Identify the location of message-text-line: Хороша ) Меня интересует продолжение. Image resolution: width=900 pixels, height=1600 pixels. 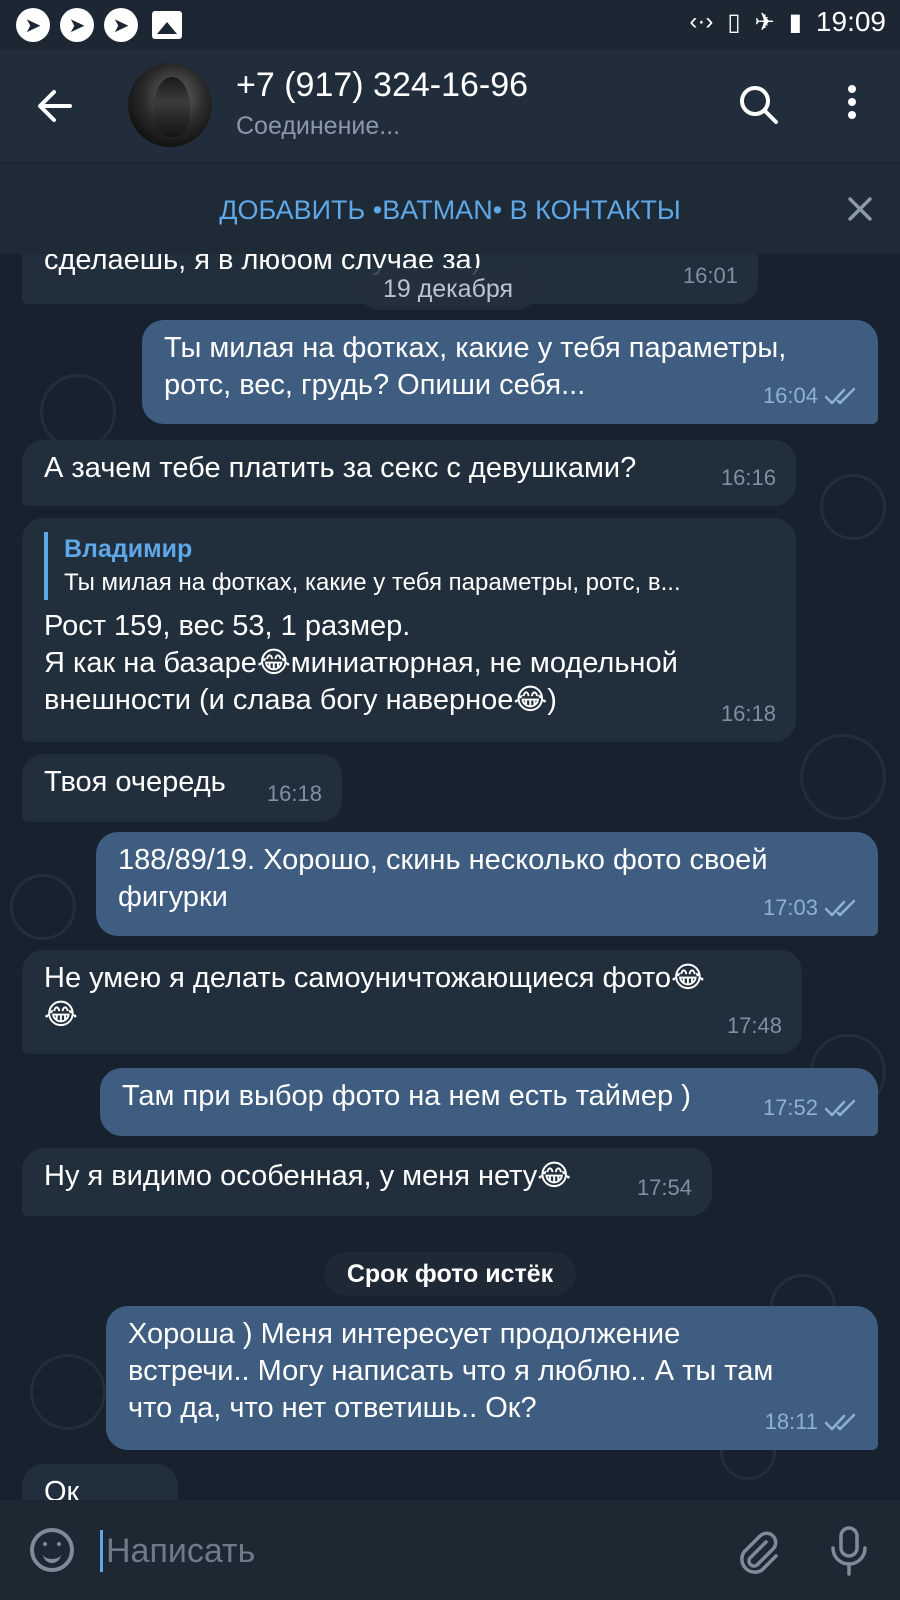
(404, 1334).